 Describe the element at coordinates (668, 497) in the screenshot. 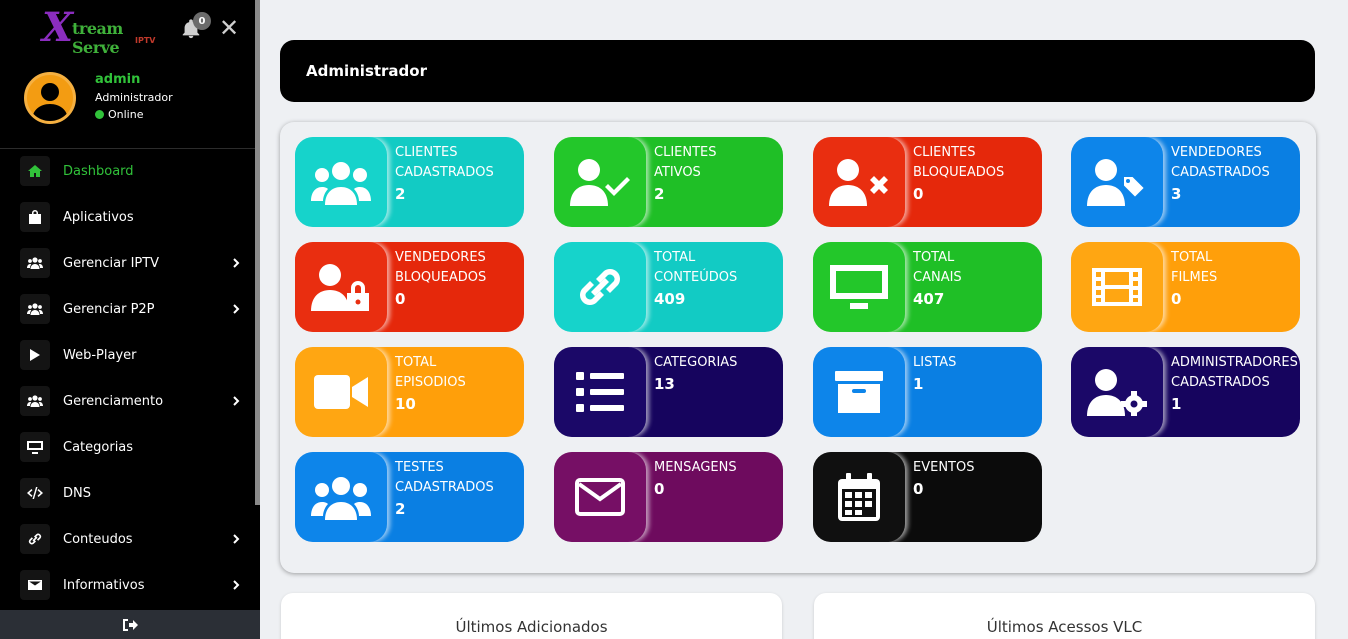

I see `stat-card-mensagens: Mensagens 0` at that location.